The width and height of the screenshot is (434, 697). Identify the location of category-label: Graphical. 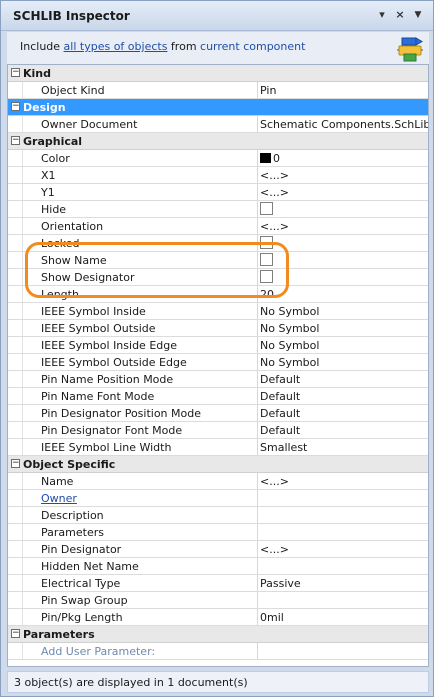
(53, 141).